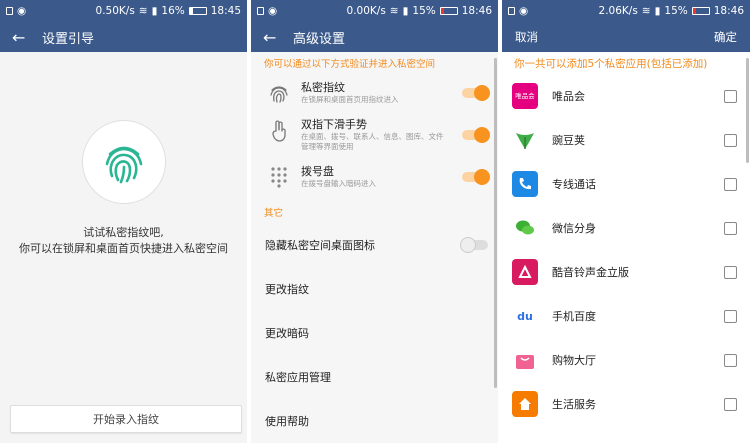  What do you see at coordinates (525, 360) in the screenshot?
I see `shopping-icon` at bounding box center [525, 360].